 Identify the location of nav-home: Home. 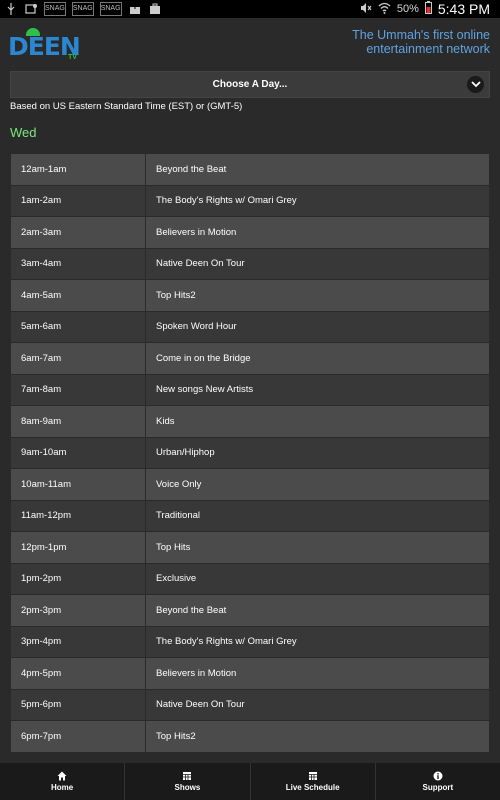
(63, 781).